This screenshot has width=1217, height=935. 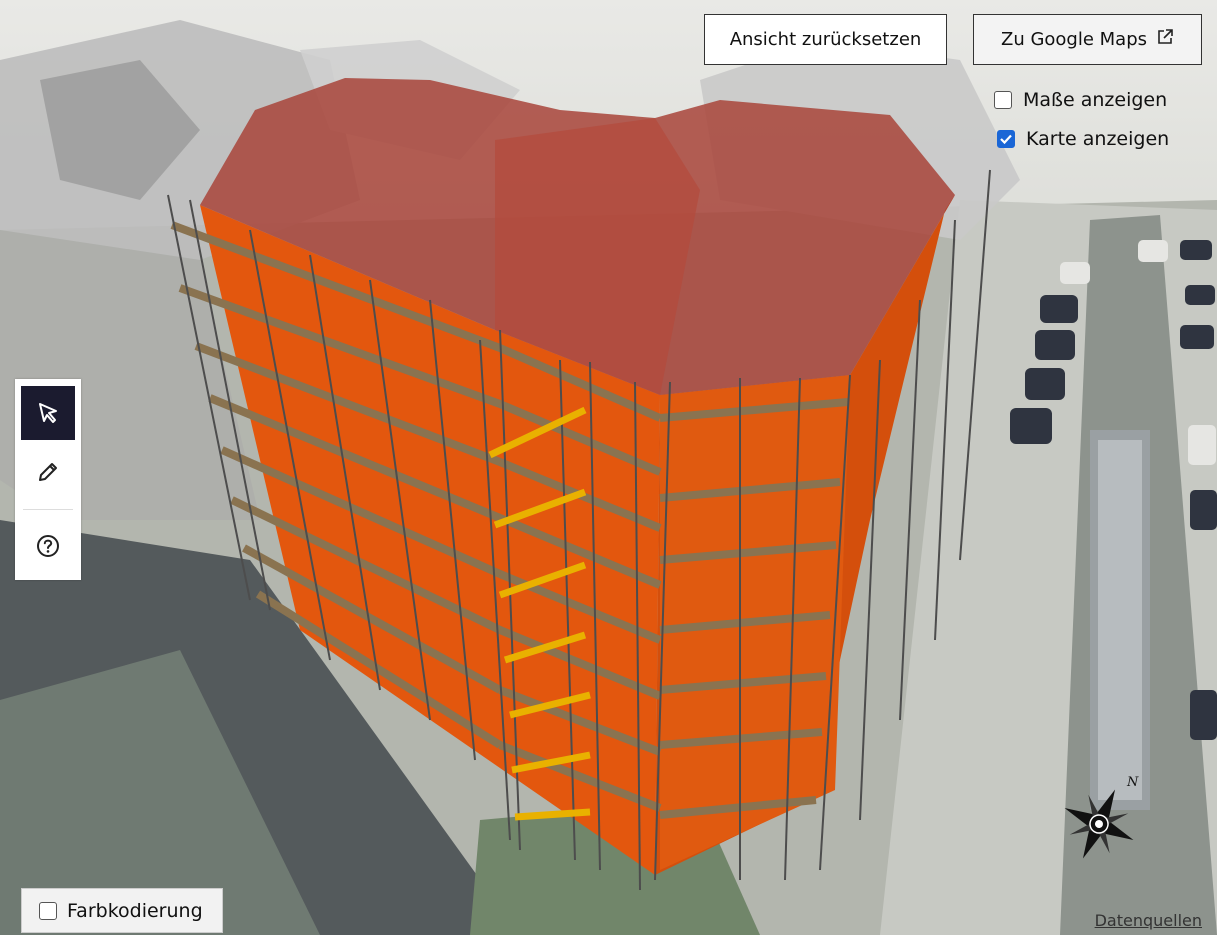 I want to click on question-circle-icon, so click(x=48, y=546).